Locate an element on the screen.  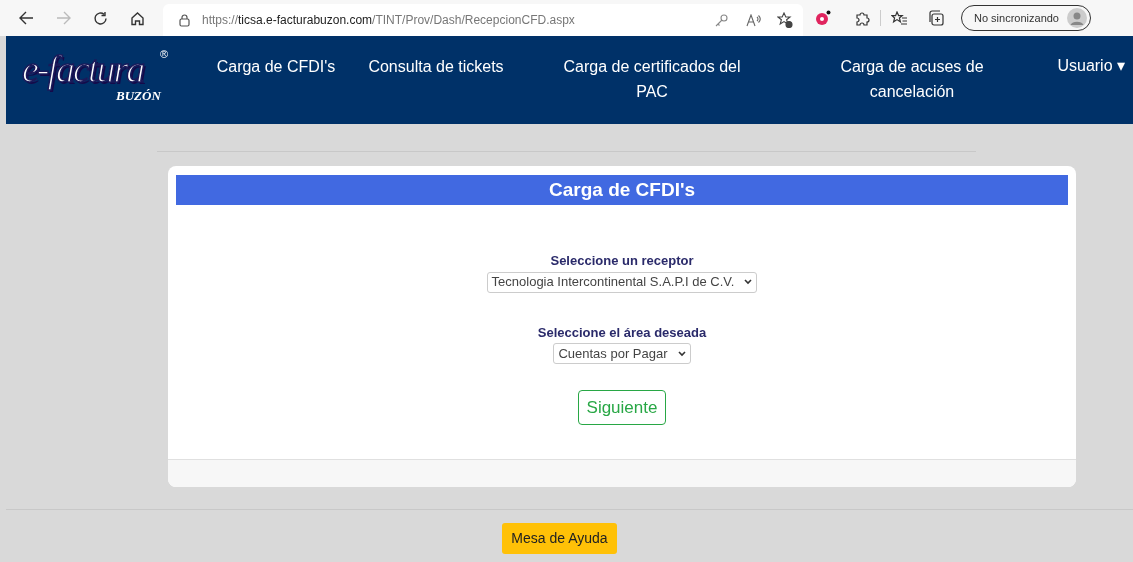
key-icon is located at coordinates (721, 20).